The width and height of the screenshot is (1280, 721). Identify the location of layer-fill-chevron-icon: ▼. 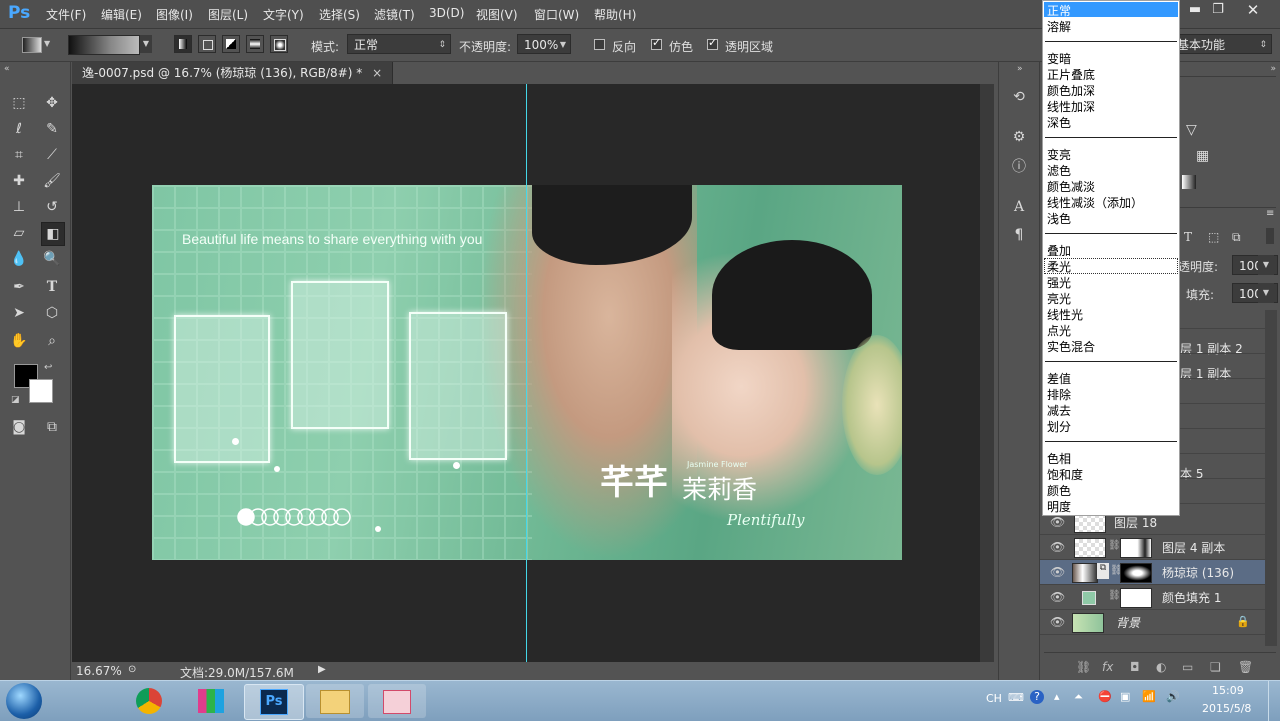
(1266, 293).